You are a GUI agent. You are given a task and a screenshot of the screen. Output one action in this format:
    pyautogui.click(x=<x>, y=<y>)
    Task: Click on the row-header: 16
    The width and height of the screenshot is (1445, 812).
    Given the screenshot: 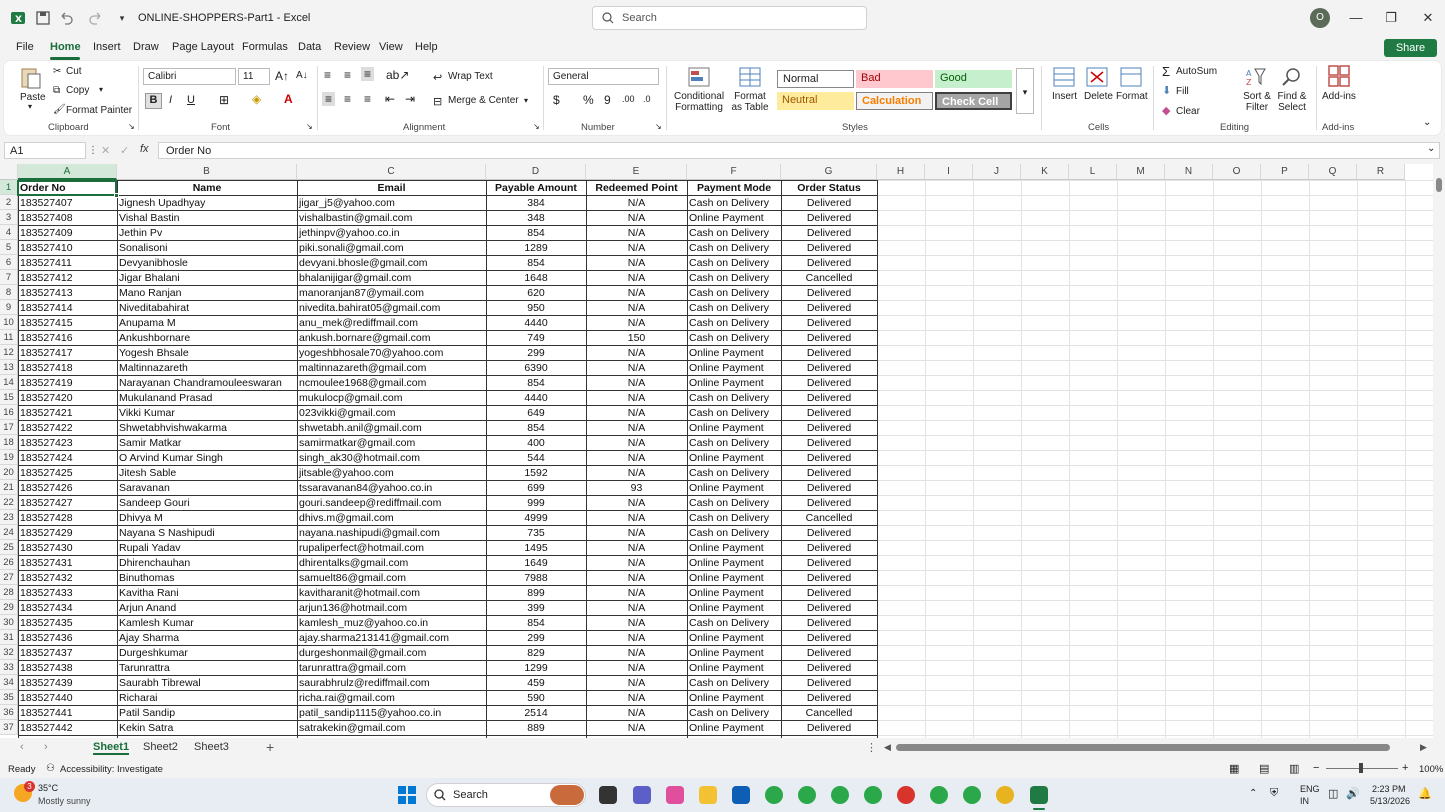 What is the action you would take?
    pyautogui.click(x=9, y=412)
    